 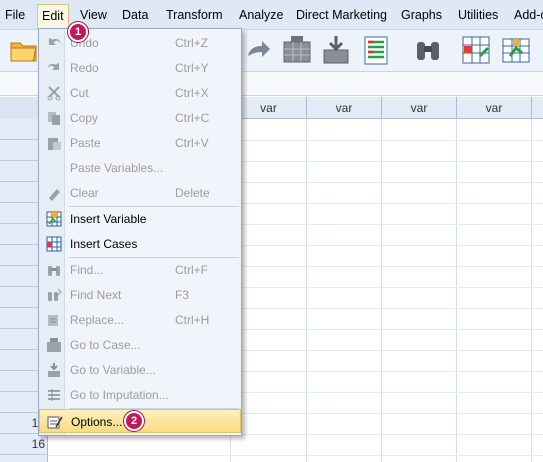 I want to click on menu-data: Data, so click(x=135, y=15).